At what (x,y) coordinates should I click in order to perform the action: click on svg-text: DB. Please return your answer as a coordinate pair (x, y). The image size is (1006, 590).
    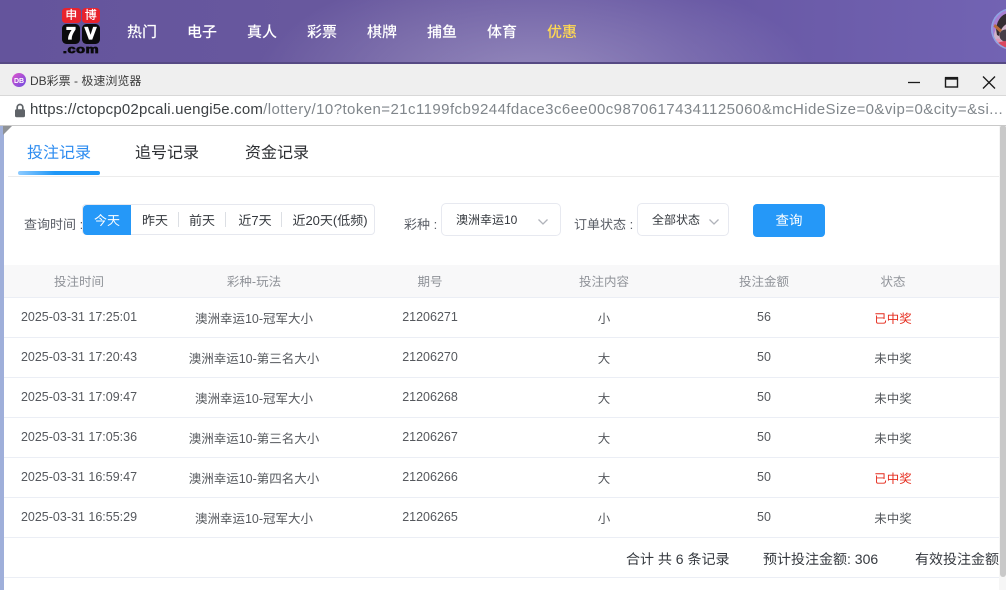
    Looking at the image, I should click on (18, 80).